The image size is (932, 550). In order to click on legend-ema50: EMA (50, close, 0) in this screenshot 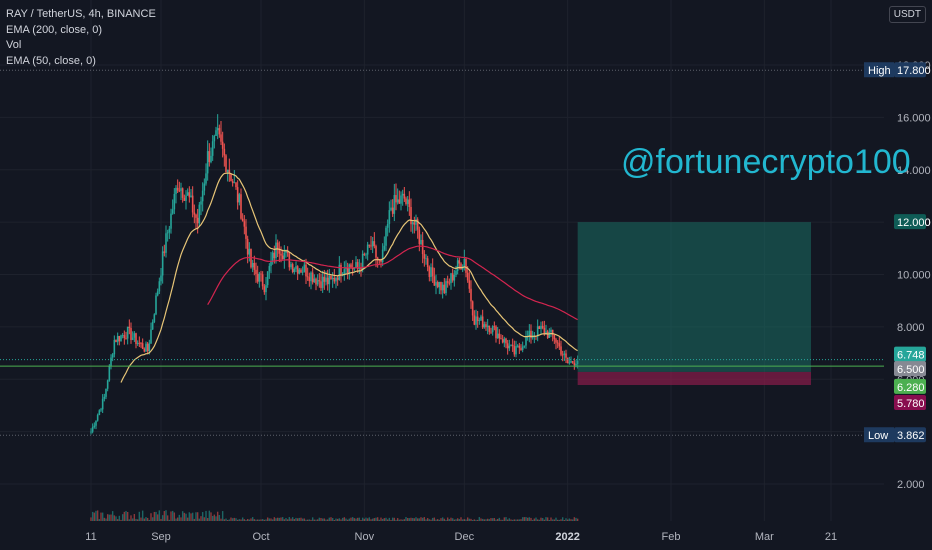, I will do `click(81, 62)`.